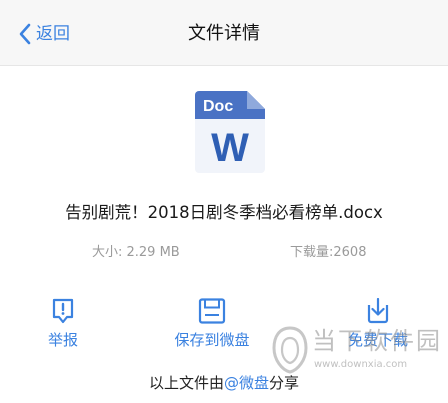 The width and height of the screenshot is (448, 403). Describe the element at coordinates (328, 252) in the screenshot. I see `download-count: 下载量:2608` at that location.